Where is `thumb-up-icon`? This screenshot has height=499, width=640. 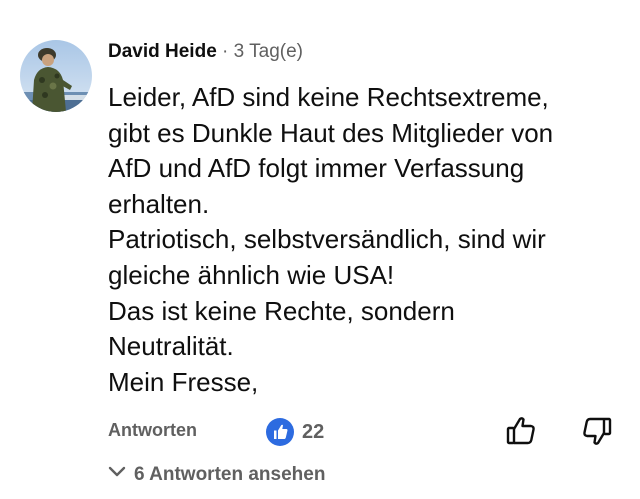 thumb-up-icon is located at coordinates (520, 431).